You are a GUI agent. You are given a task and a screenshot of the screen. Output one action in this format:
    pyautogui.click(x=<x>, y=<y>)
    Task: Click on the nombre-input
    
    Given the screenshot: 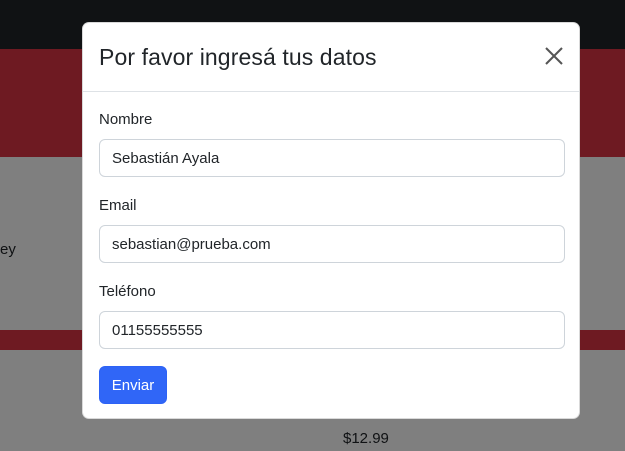 What is the action you would take?
    pyautogui.click(x=332, y=158)
    